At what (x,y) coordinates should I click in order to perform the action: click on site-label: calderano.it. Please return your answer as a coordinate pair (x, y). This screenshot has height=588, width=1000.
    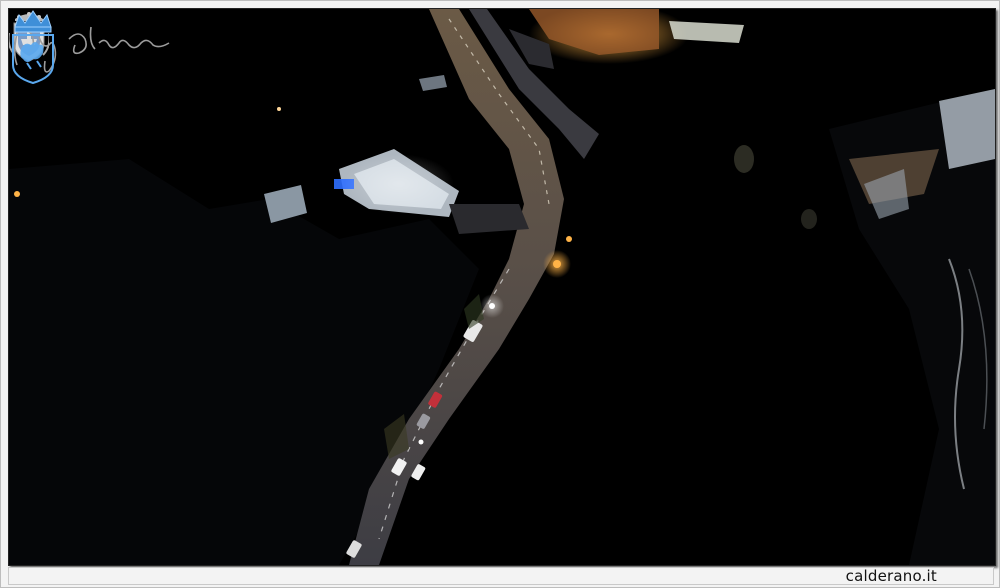
    Looking at the image, I should click on (891, 576).